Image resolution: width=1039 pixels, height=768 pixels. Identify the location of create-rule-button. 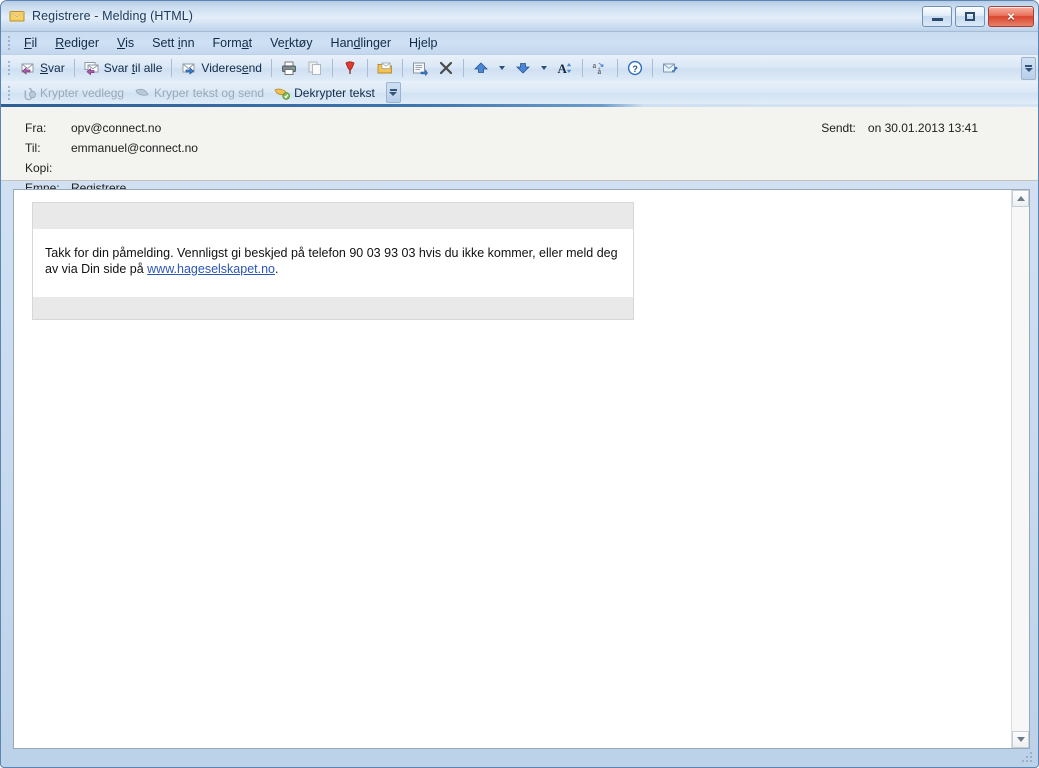
(420, 68).